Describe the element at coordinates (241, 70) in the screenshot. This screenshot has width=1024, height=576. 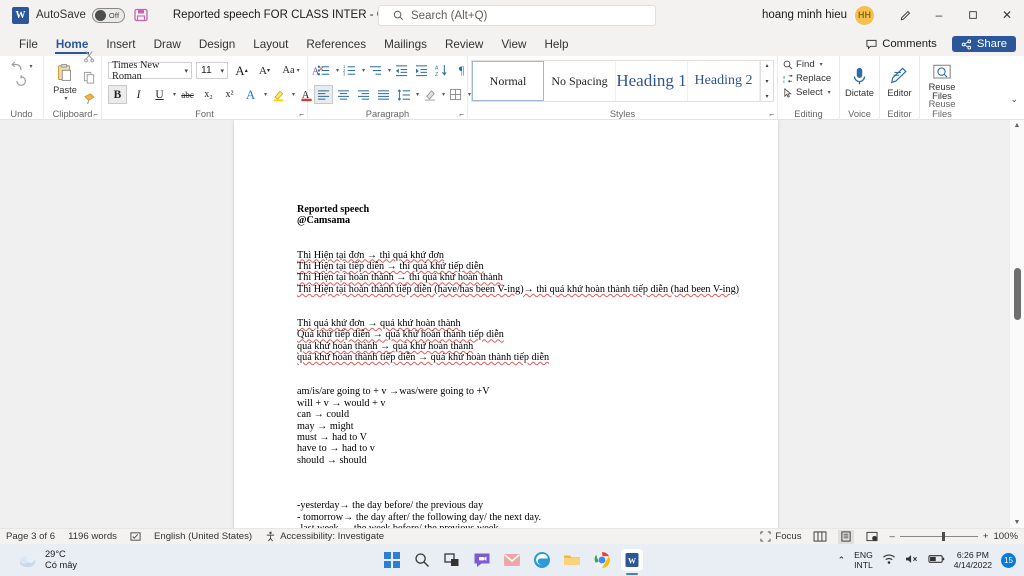
I see `grow-font-button: A ▴` at that location.